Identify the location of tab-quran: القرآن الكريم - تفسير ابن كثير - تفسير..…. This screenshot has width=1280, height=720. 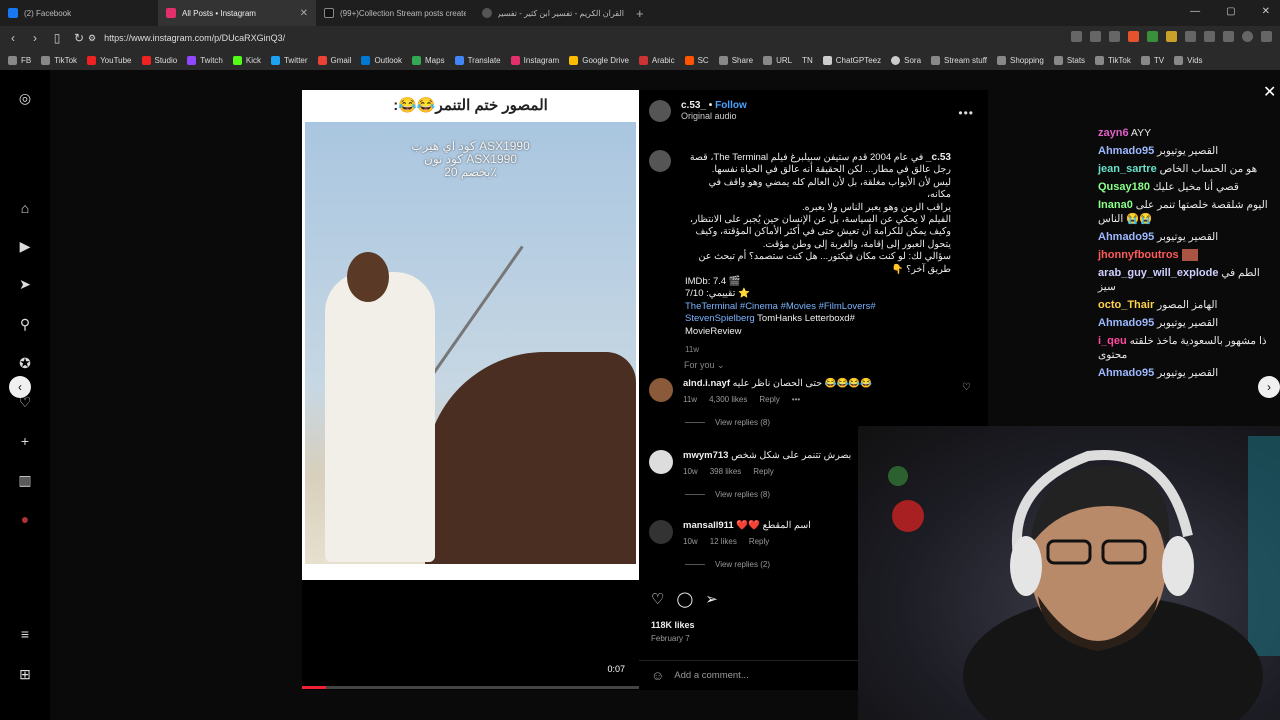
(553, 13).